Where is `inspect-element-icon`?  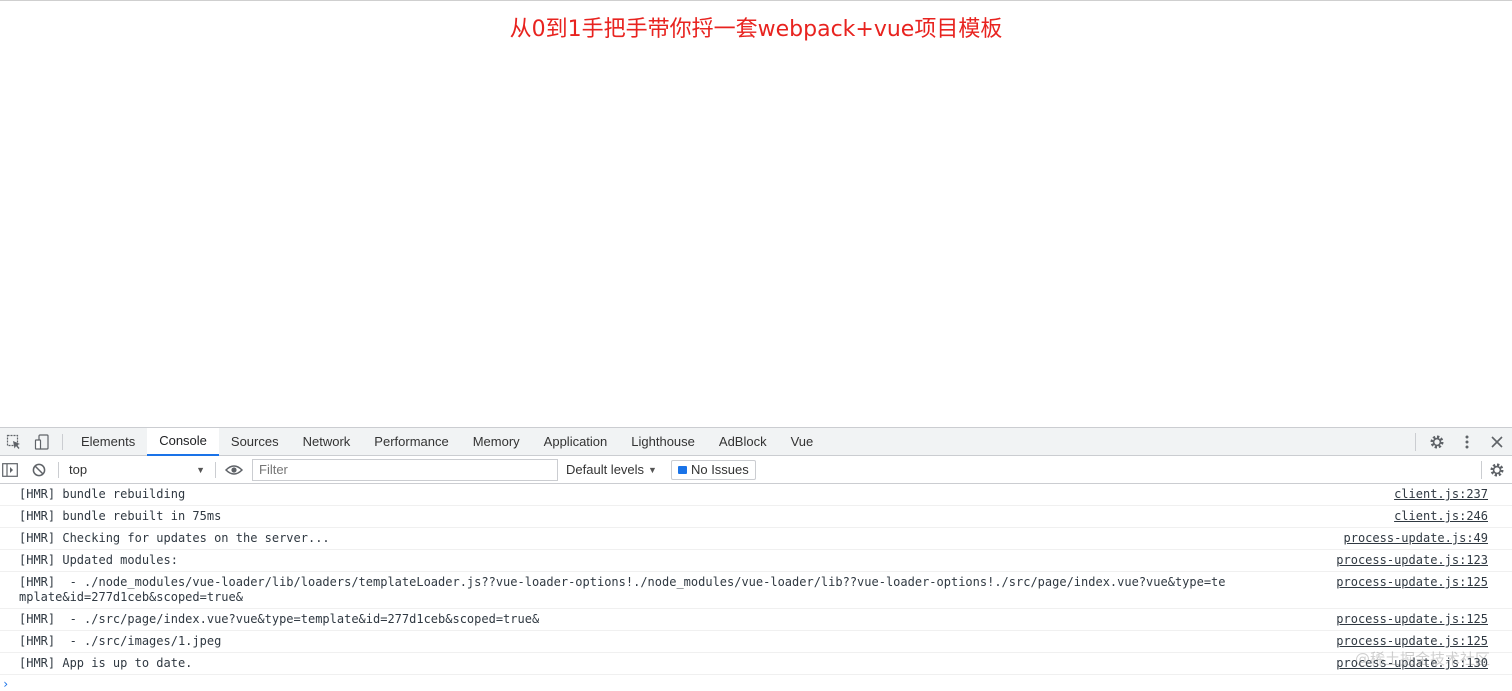
inspect-element-icon is located at coordinates (14, 442).